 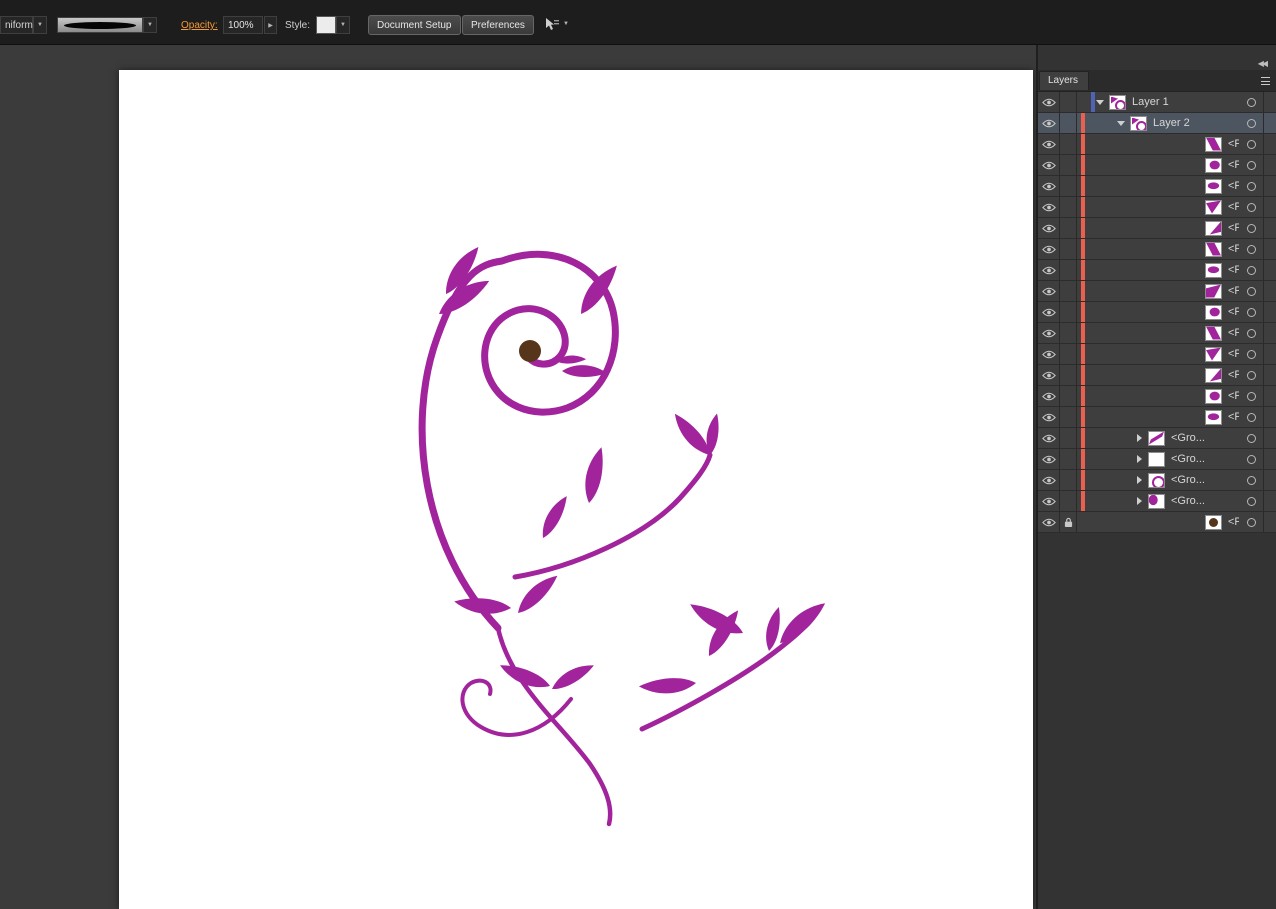 What do you see at coordinates (326, 25) in the screenshot?
I see `style-swatch` at bounding box center [326, 25].